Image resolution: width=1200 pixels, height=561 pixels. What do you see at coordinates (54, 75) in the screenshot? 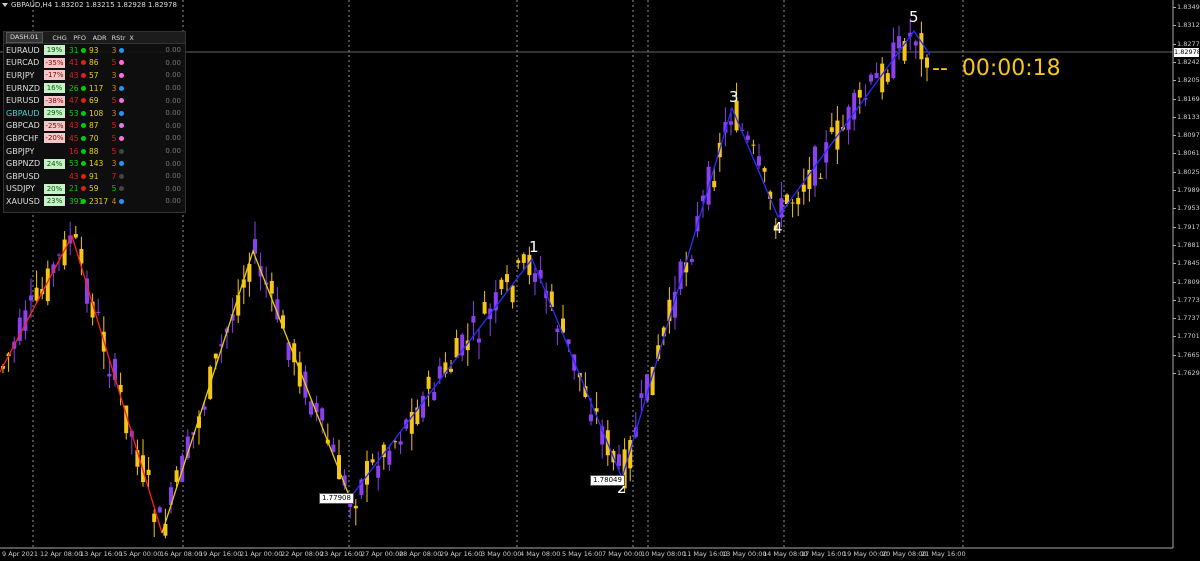
I see `chg-cell: -17%` at bounding box center [54, 75].